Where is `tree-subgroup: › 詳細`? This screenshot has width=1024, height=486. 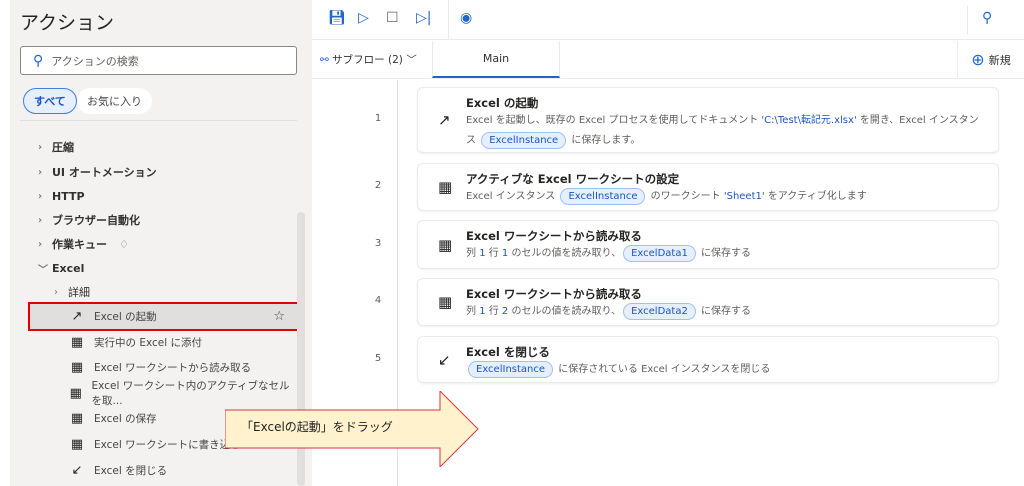
tree-subgroup: › 詳細 is located at coordinates (72, 292).